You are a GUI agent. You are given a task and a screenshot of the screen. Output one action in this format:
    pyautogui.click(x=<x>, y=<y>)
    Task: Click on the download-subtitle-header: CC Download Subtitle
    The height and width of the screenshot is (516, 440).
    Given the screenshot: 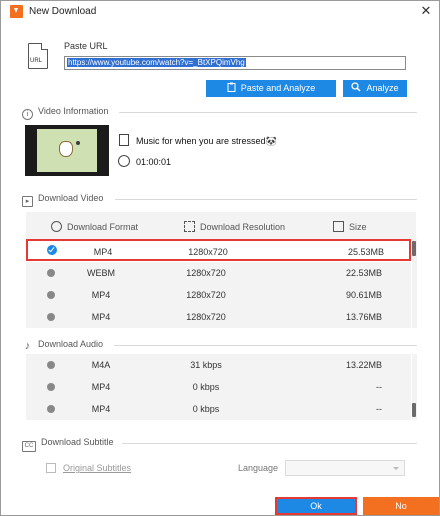 What is the action you would take?
    pyautogui.click(x=68, y=444)
    